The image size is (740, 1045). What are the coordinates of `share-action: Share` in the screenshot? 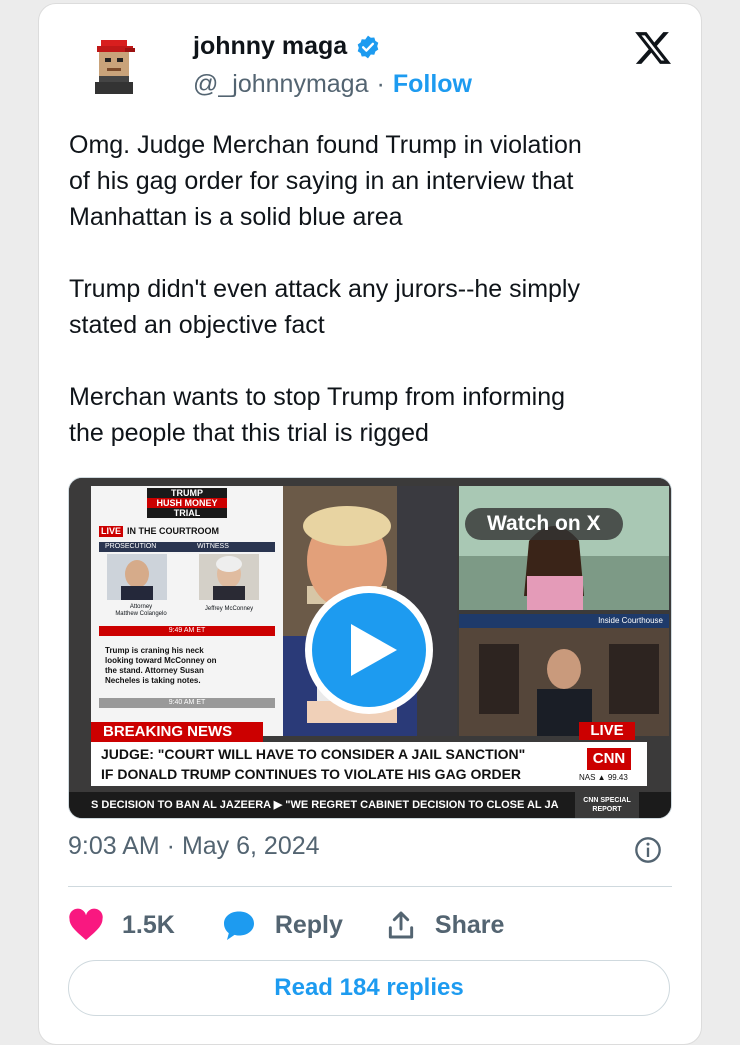 It's located at (444, 925).